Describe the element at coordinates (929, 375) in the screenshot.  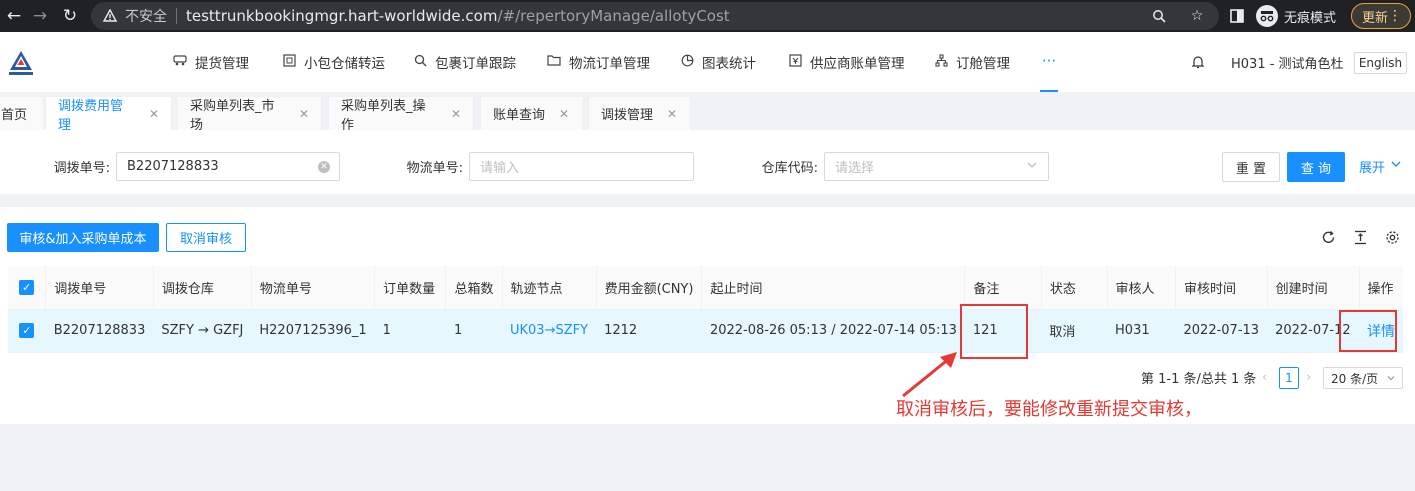
I see `annotation-arrow-icon` at that location.